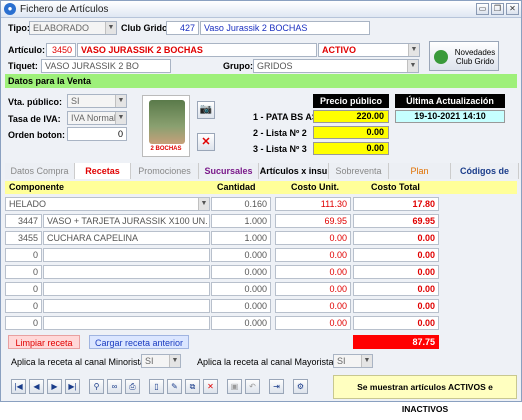 This screenshot has width=522, height=420. I want to click on tab-label: Promociones, so click(164, 171).